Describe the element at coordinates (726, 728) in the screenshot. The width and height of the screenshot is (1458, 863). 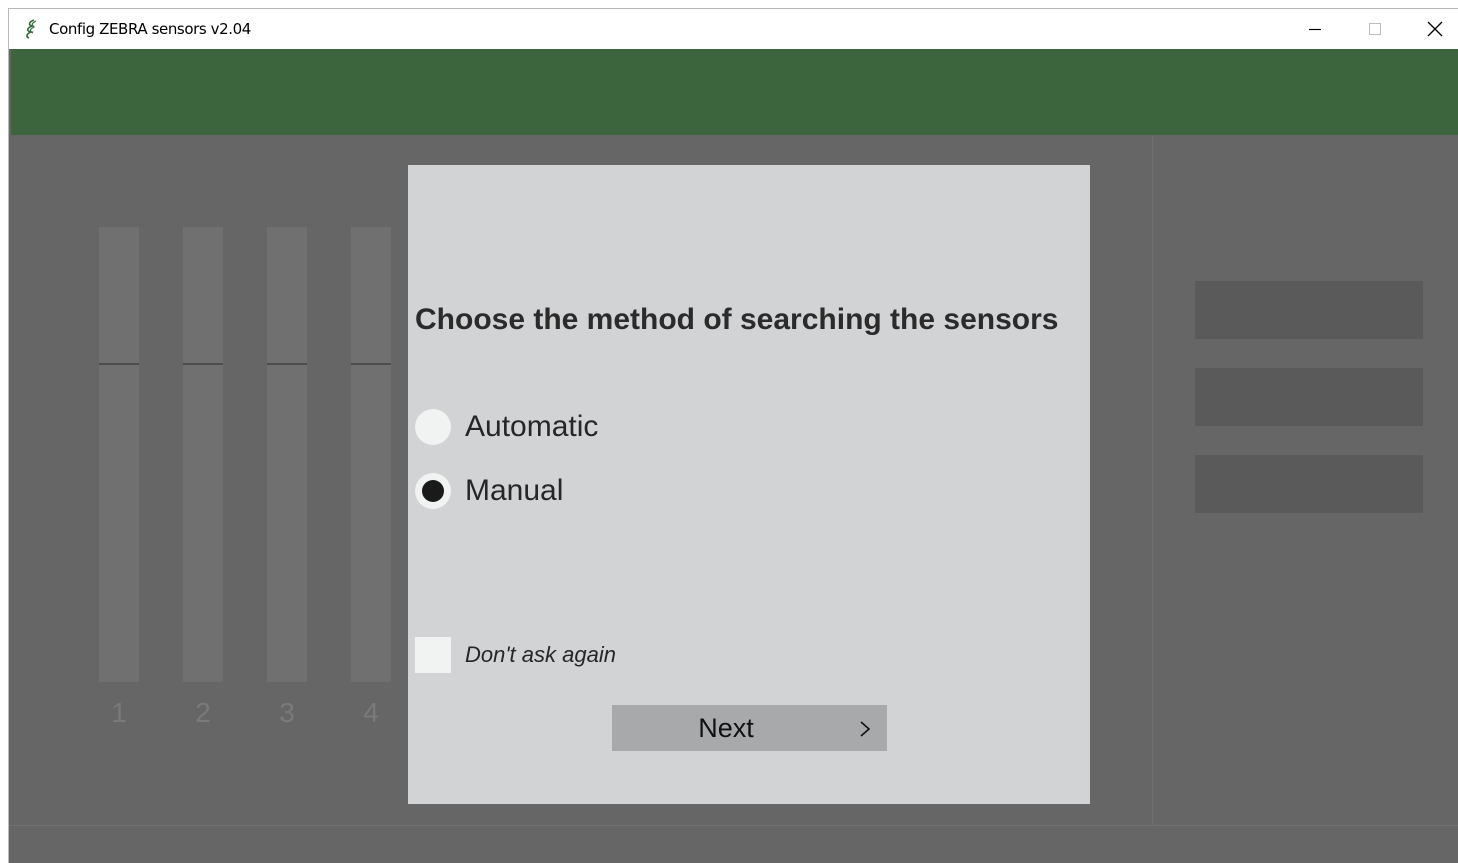
I see `next-button-label: Next` at that location.